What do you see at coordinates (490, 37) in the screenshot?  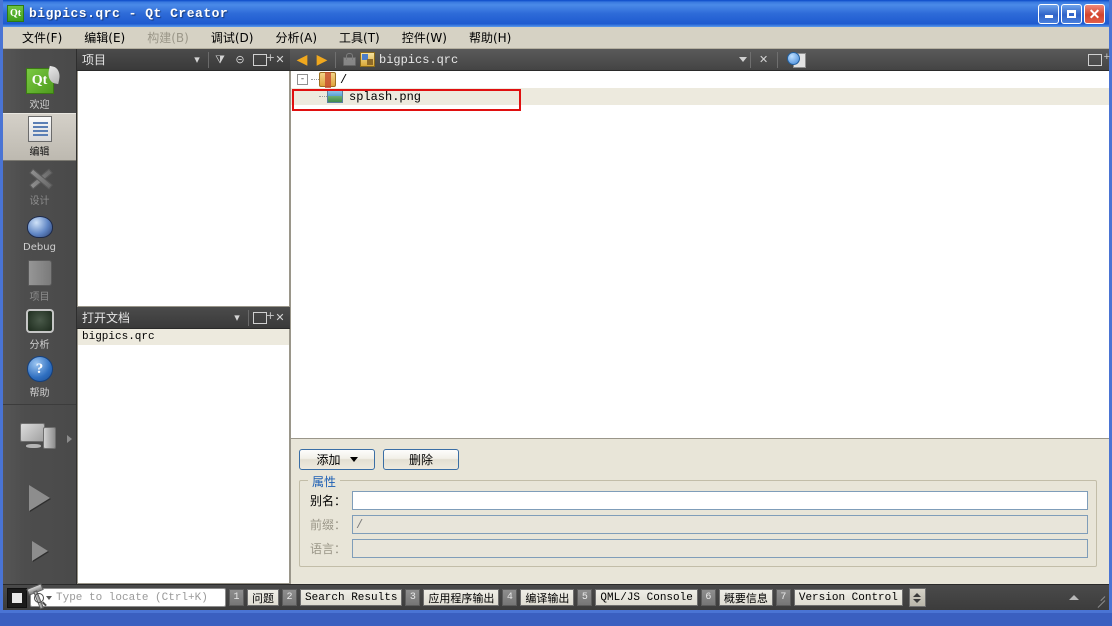 I see `menu-help: 帮助(H)` at bounding box center [490, 37].